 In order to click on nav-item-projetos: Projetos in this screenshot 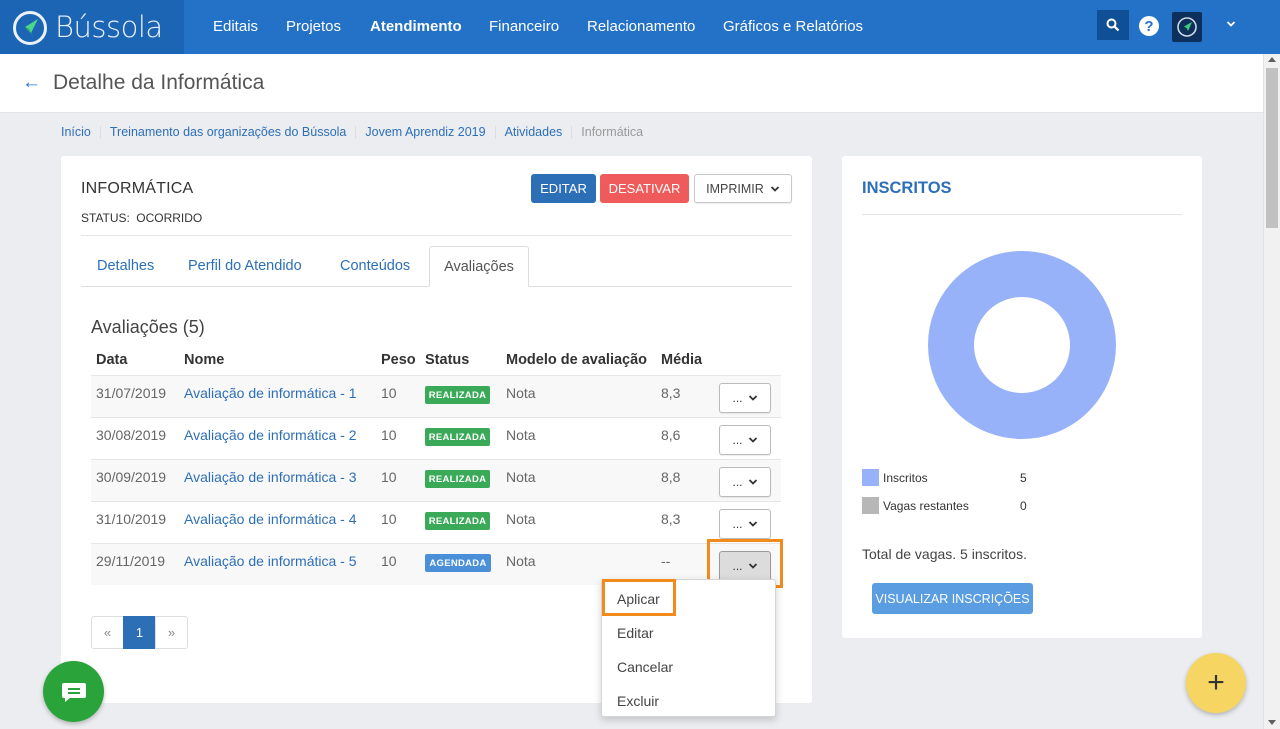, I will do `click(313, 26)`.